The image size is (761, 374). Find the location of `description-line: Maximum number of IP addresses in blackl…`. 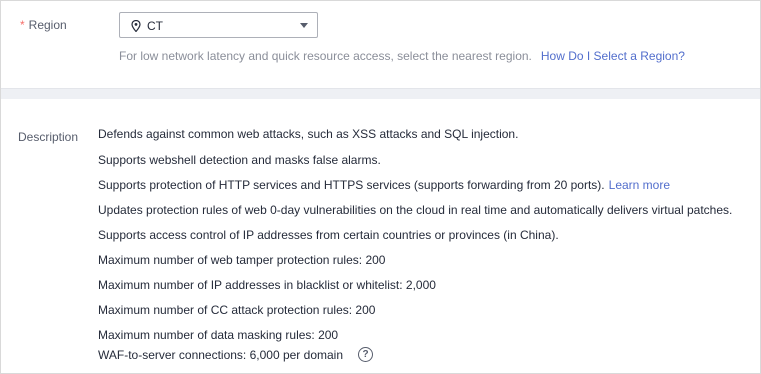

description-line: Maximum number of IP addresses in blackl… is located at coordinates (267, 285).